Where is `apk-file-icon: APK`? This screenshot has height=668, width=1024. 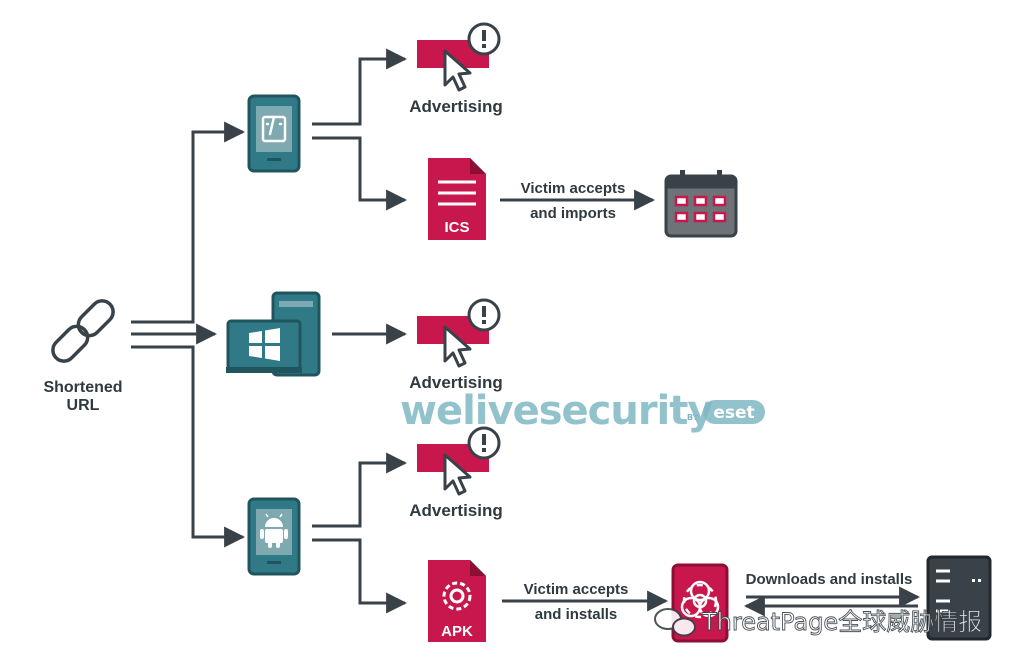
apk-file-icon: APK is located at coordinates (457, 601).